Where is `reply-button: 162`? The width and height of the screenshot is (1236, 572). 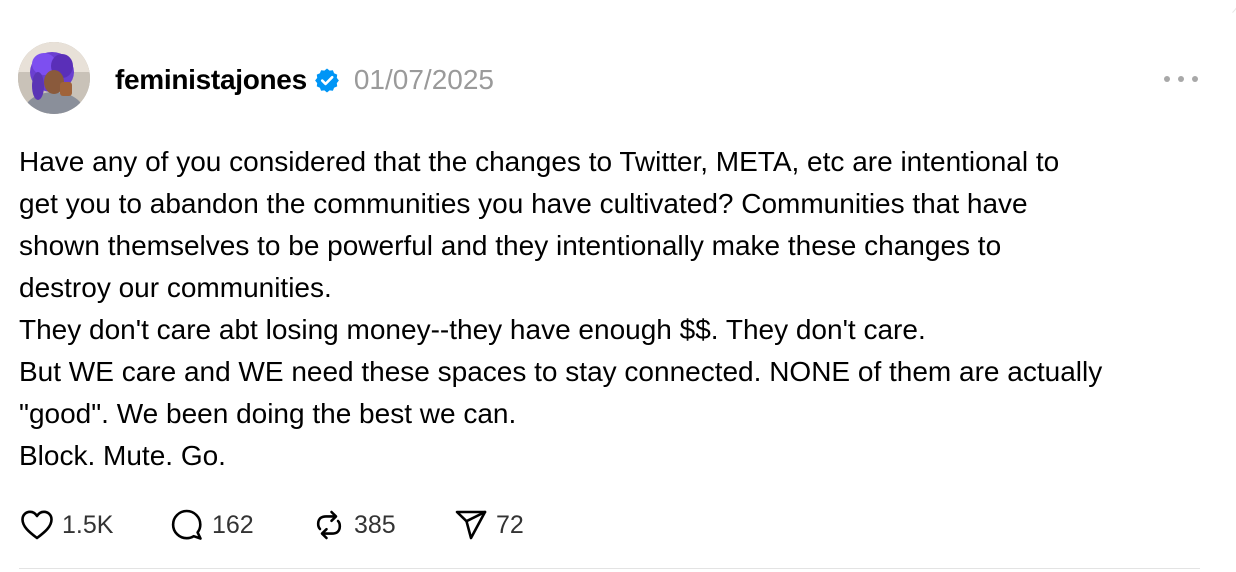
reply-button: 162 is located at coordinates (241, 525).